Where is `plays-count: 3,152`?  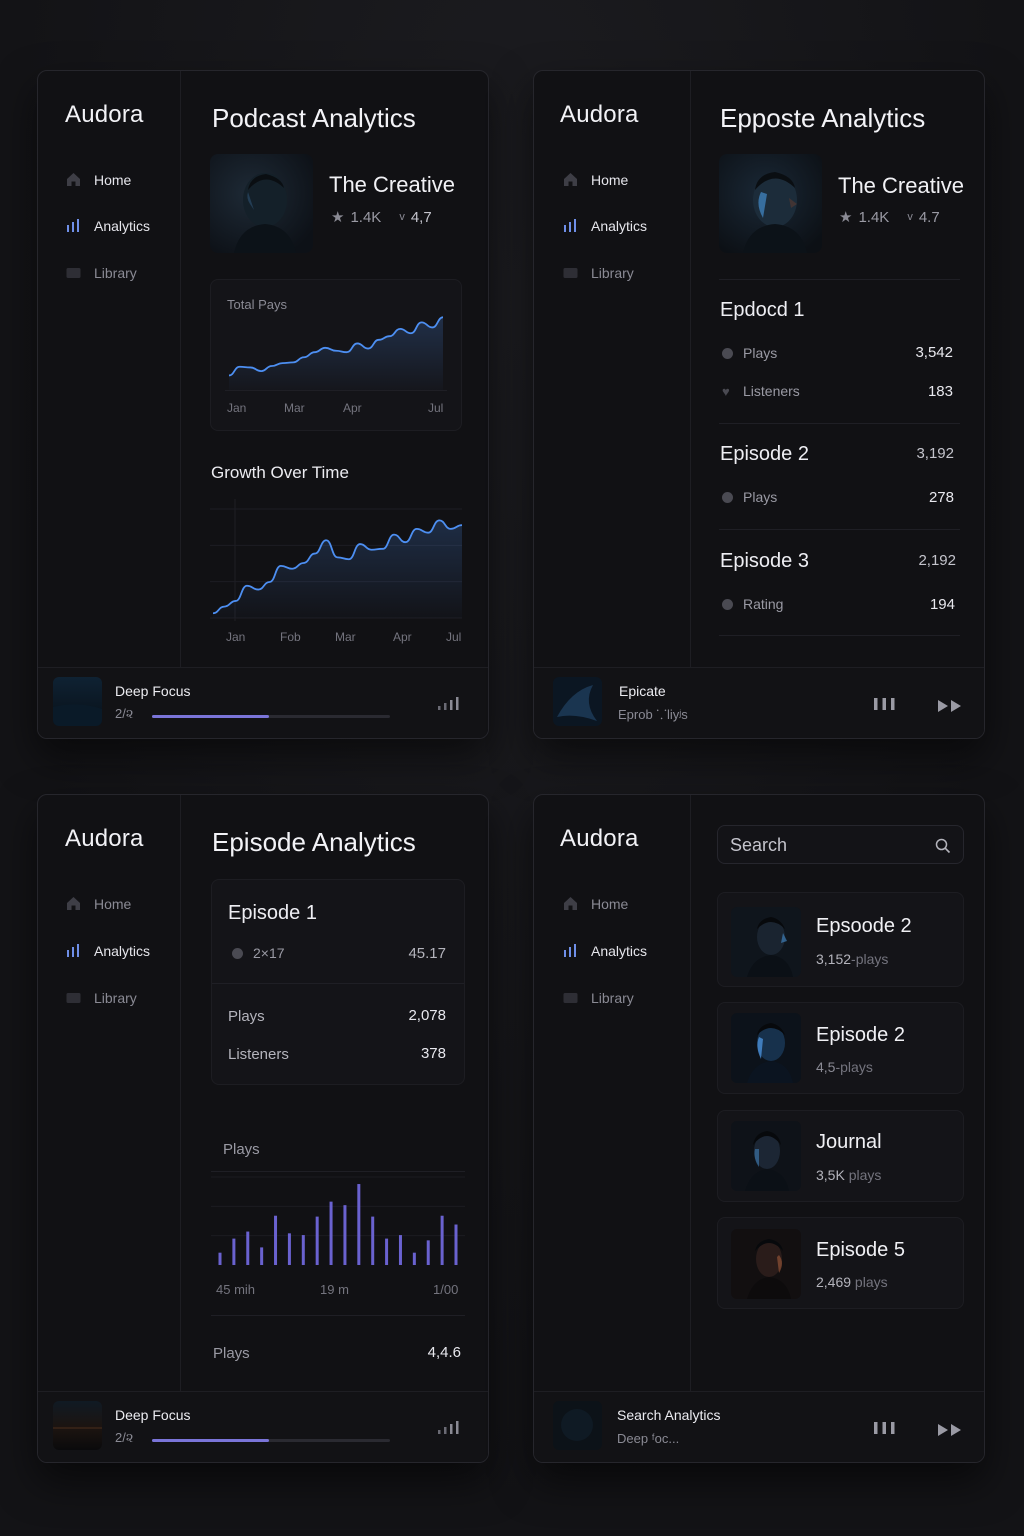
plays-count: 3,152 is located at coordinates (834, 959).